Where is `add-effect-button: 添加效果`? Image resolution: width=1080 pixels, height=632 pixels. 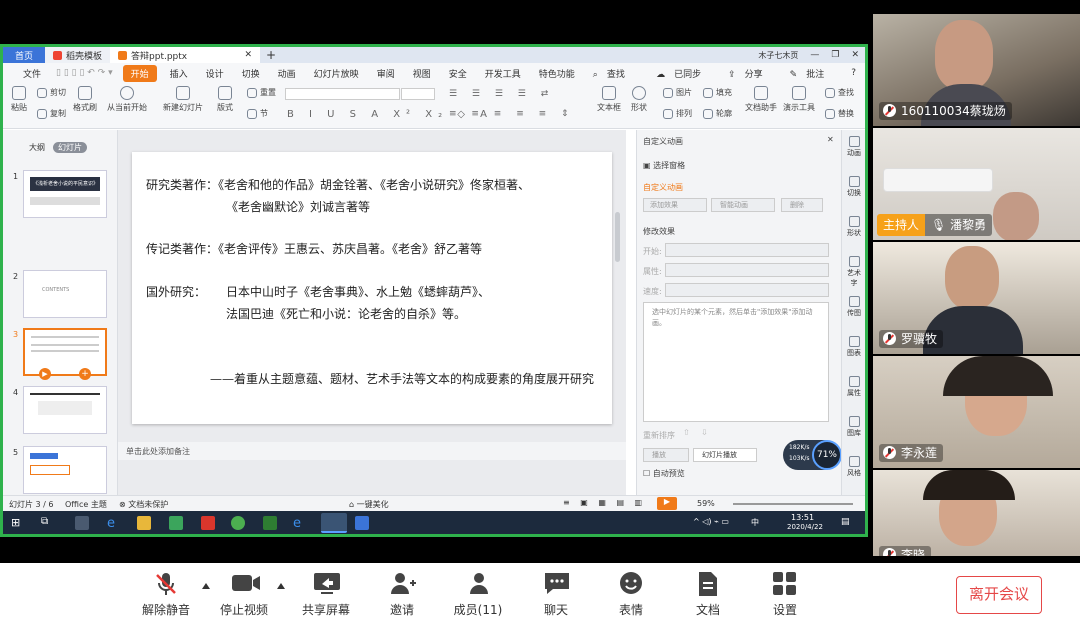
add-effect-button: 添加效果 is located at coordinates (675, 205).